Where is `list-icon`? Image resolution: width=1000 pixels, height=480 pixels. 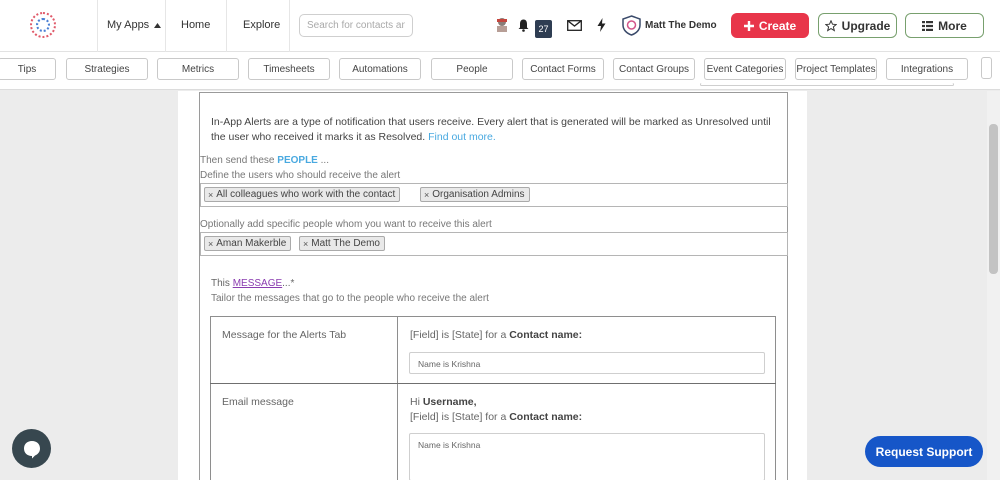
list-icon is located at coordinates (928, 25).